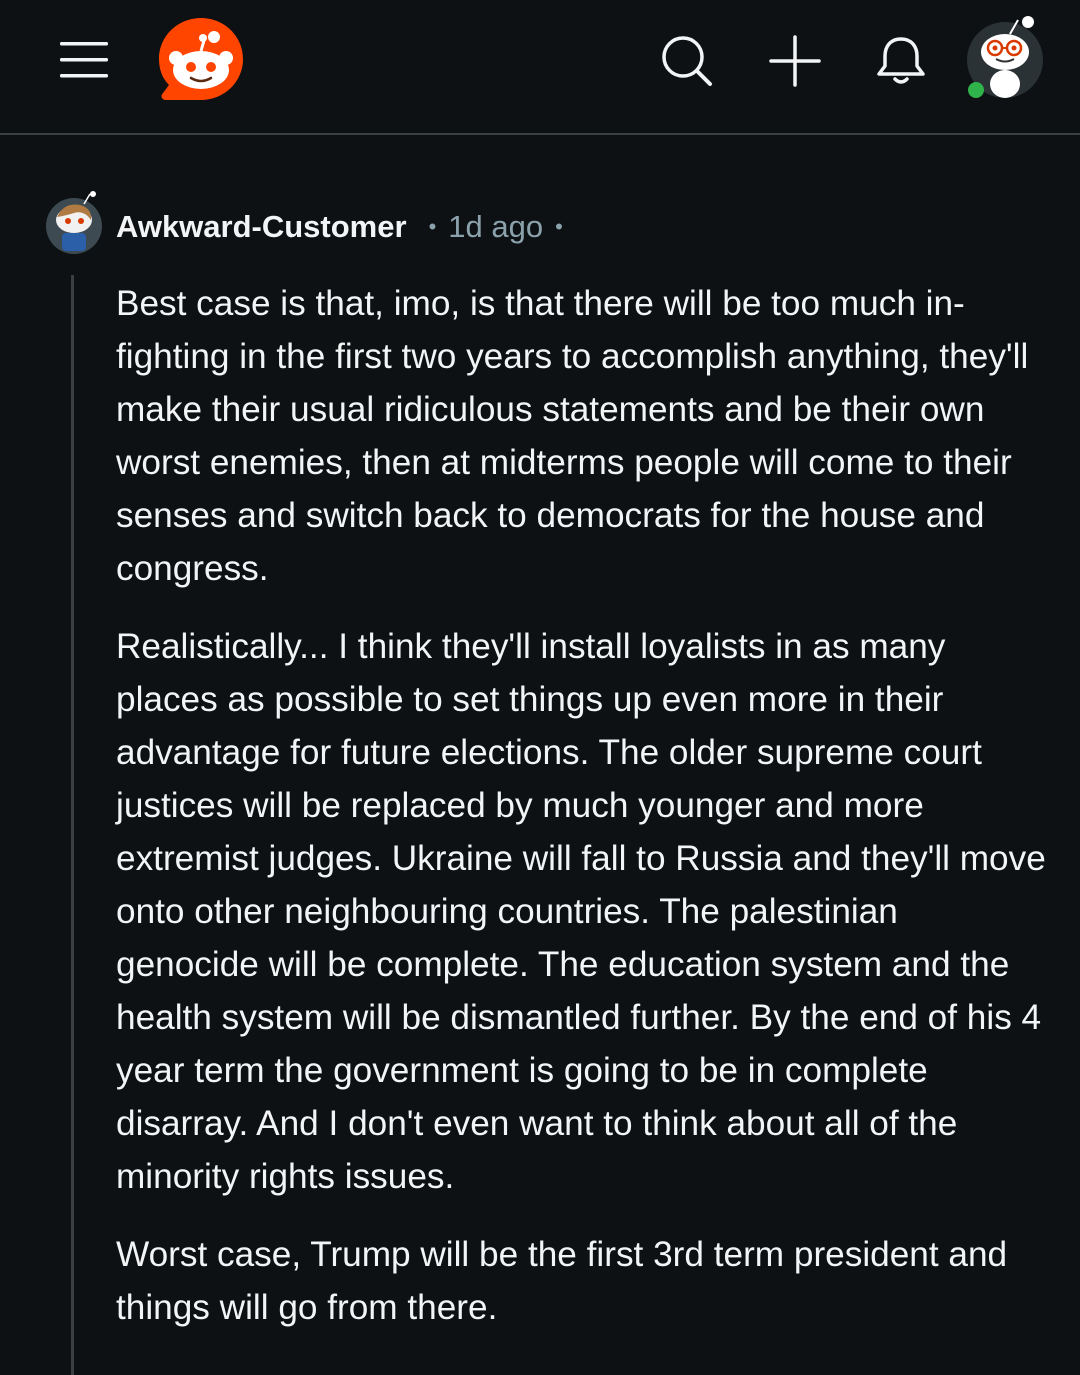 The height and width of the screenshot is (1375, 1080). Describe the element at coordinates (687, 61) in the screenshot. I see `search-icon` at that location.